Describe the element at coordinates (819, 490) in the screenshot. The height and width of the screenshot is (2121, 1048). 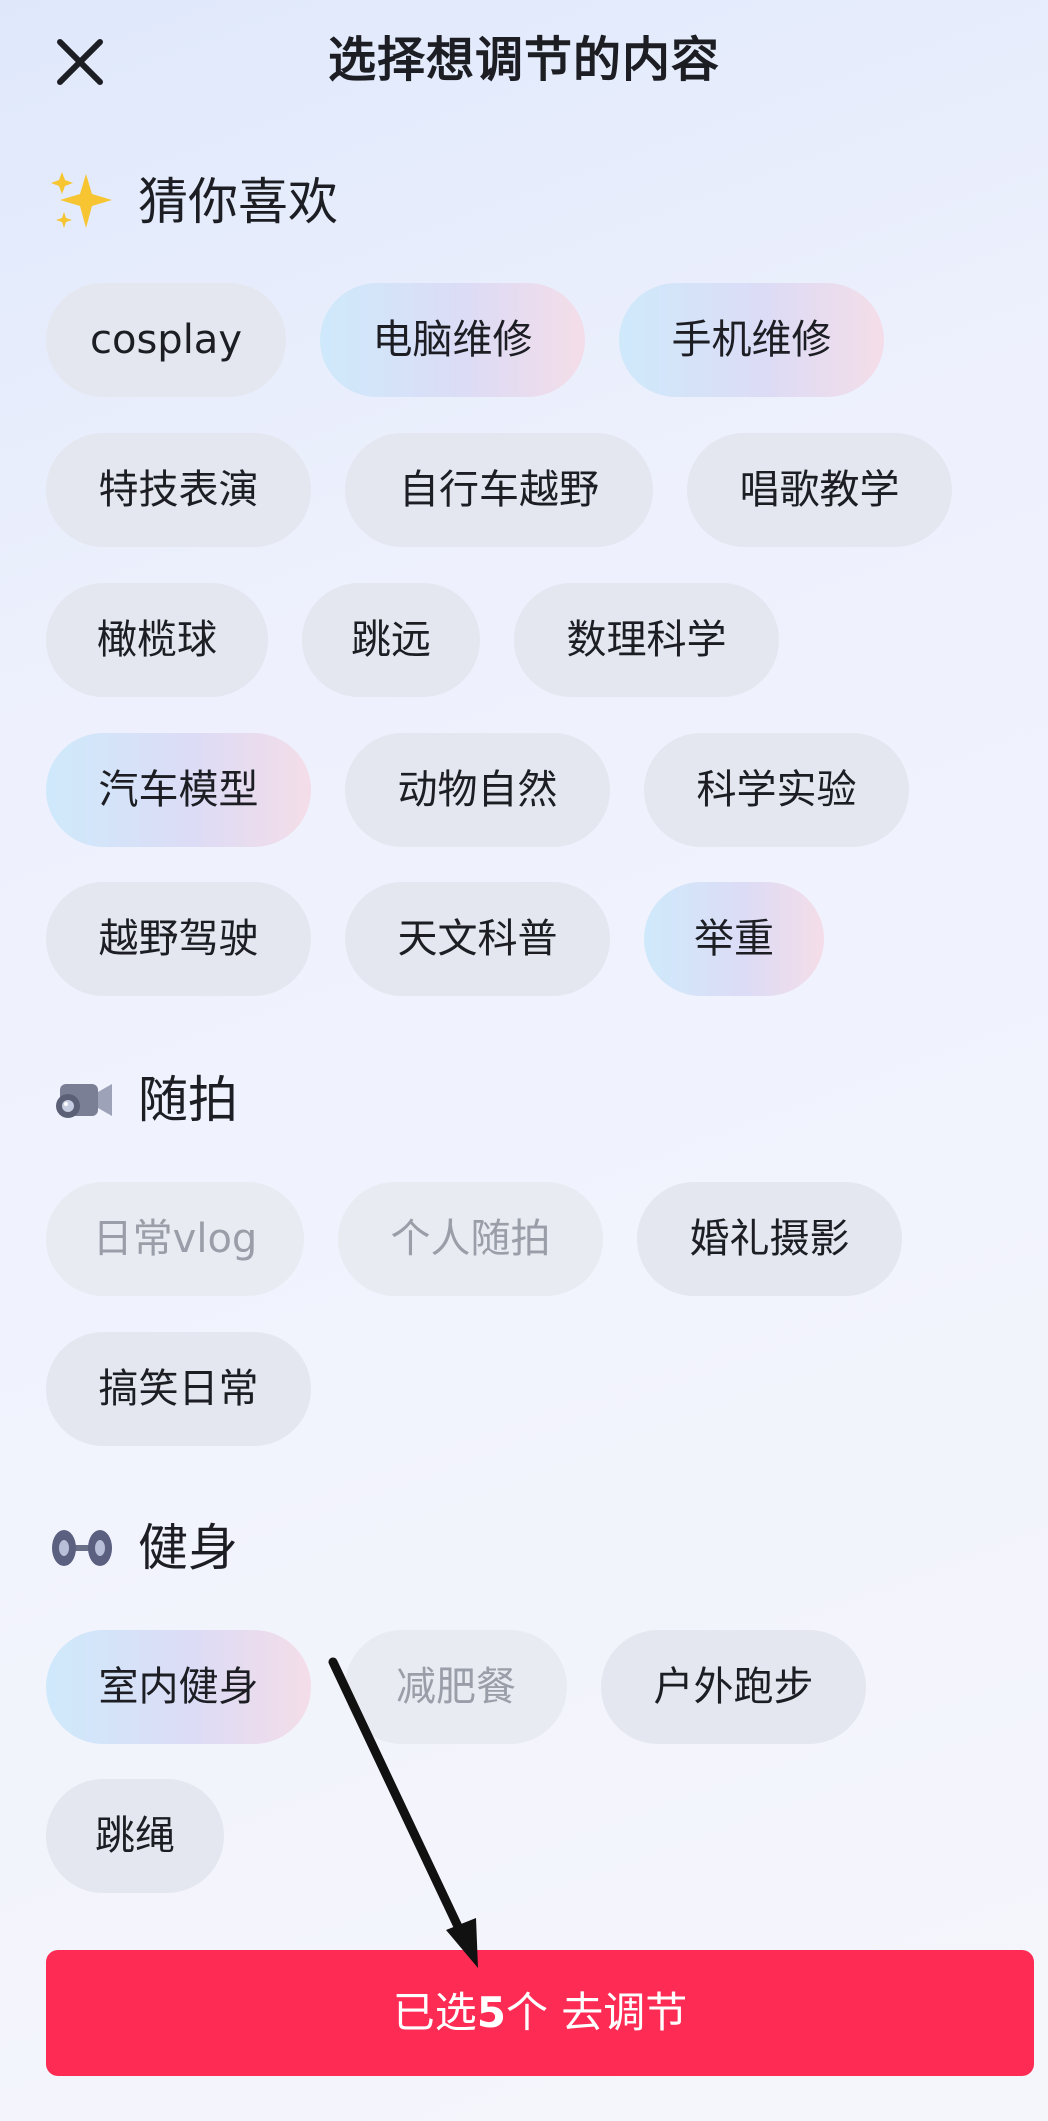
I see `chip-singing-lesson: 唱歌教学` at that location.